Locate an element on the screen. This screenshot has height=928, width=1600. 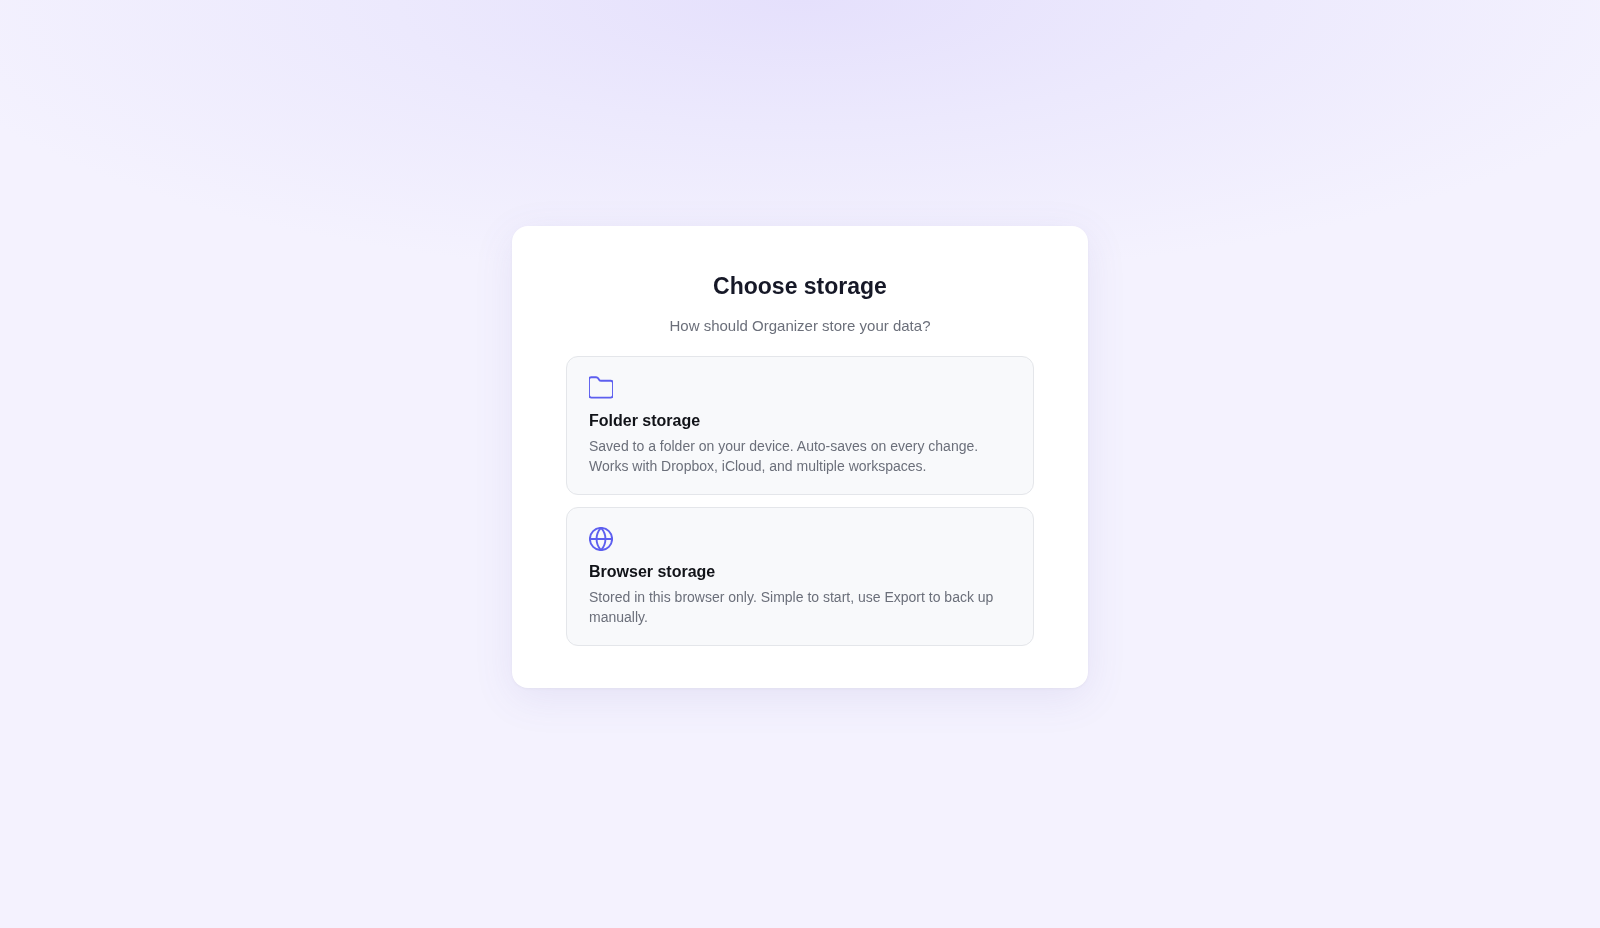
dialog-subtitle: How should Organizer store your data? is located at coordinates (800, 326).